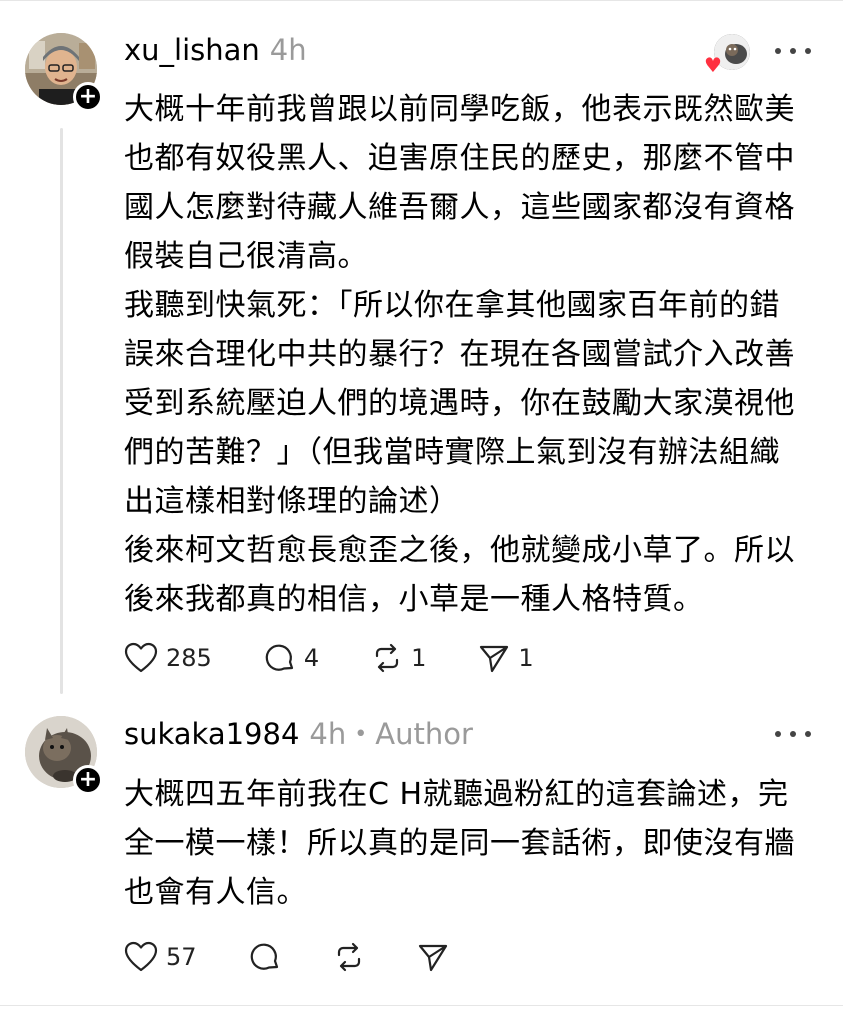  What do you see at coordinates (211, 734) in the screenshot?
I see `username: sukaka1984` at bounding box center [211, 734].